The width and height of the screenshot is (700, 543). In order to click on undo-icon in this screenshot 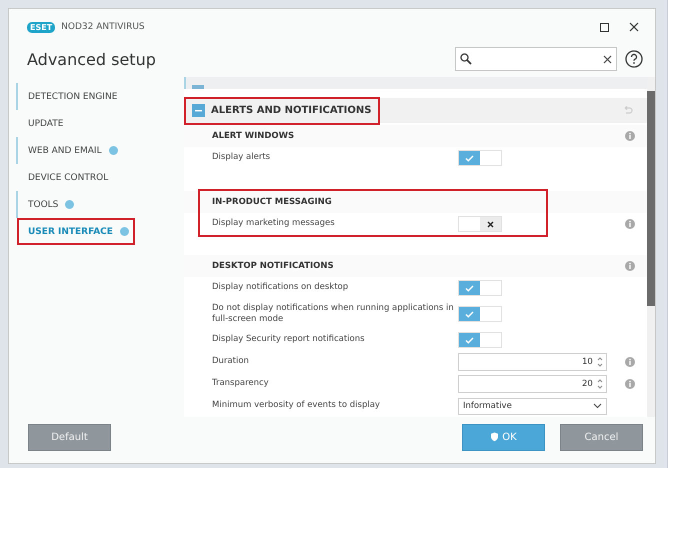, I will do `click(628, 110)`.